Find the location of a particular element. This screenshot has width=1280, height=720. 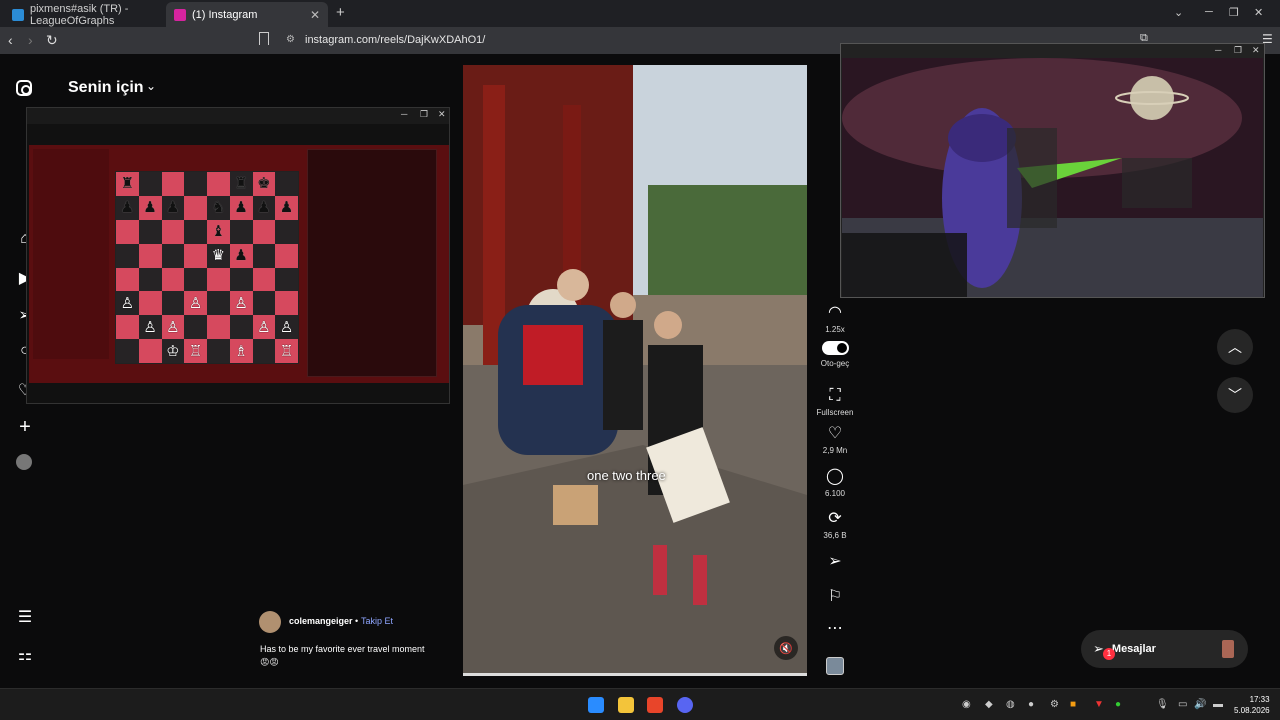

autoplay-toggle is located at coordinates (835, 348).